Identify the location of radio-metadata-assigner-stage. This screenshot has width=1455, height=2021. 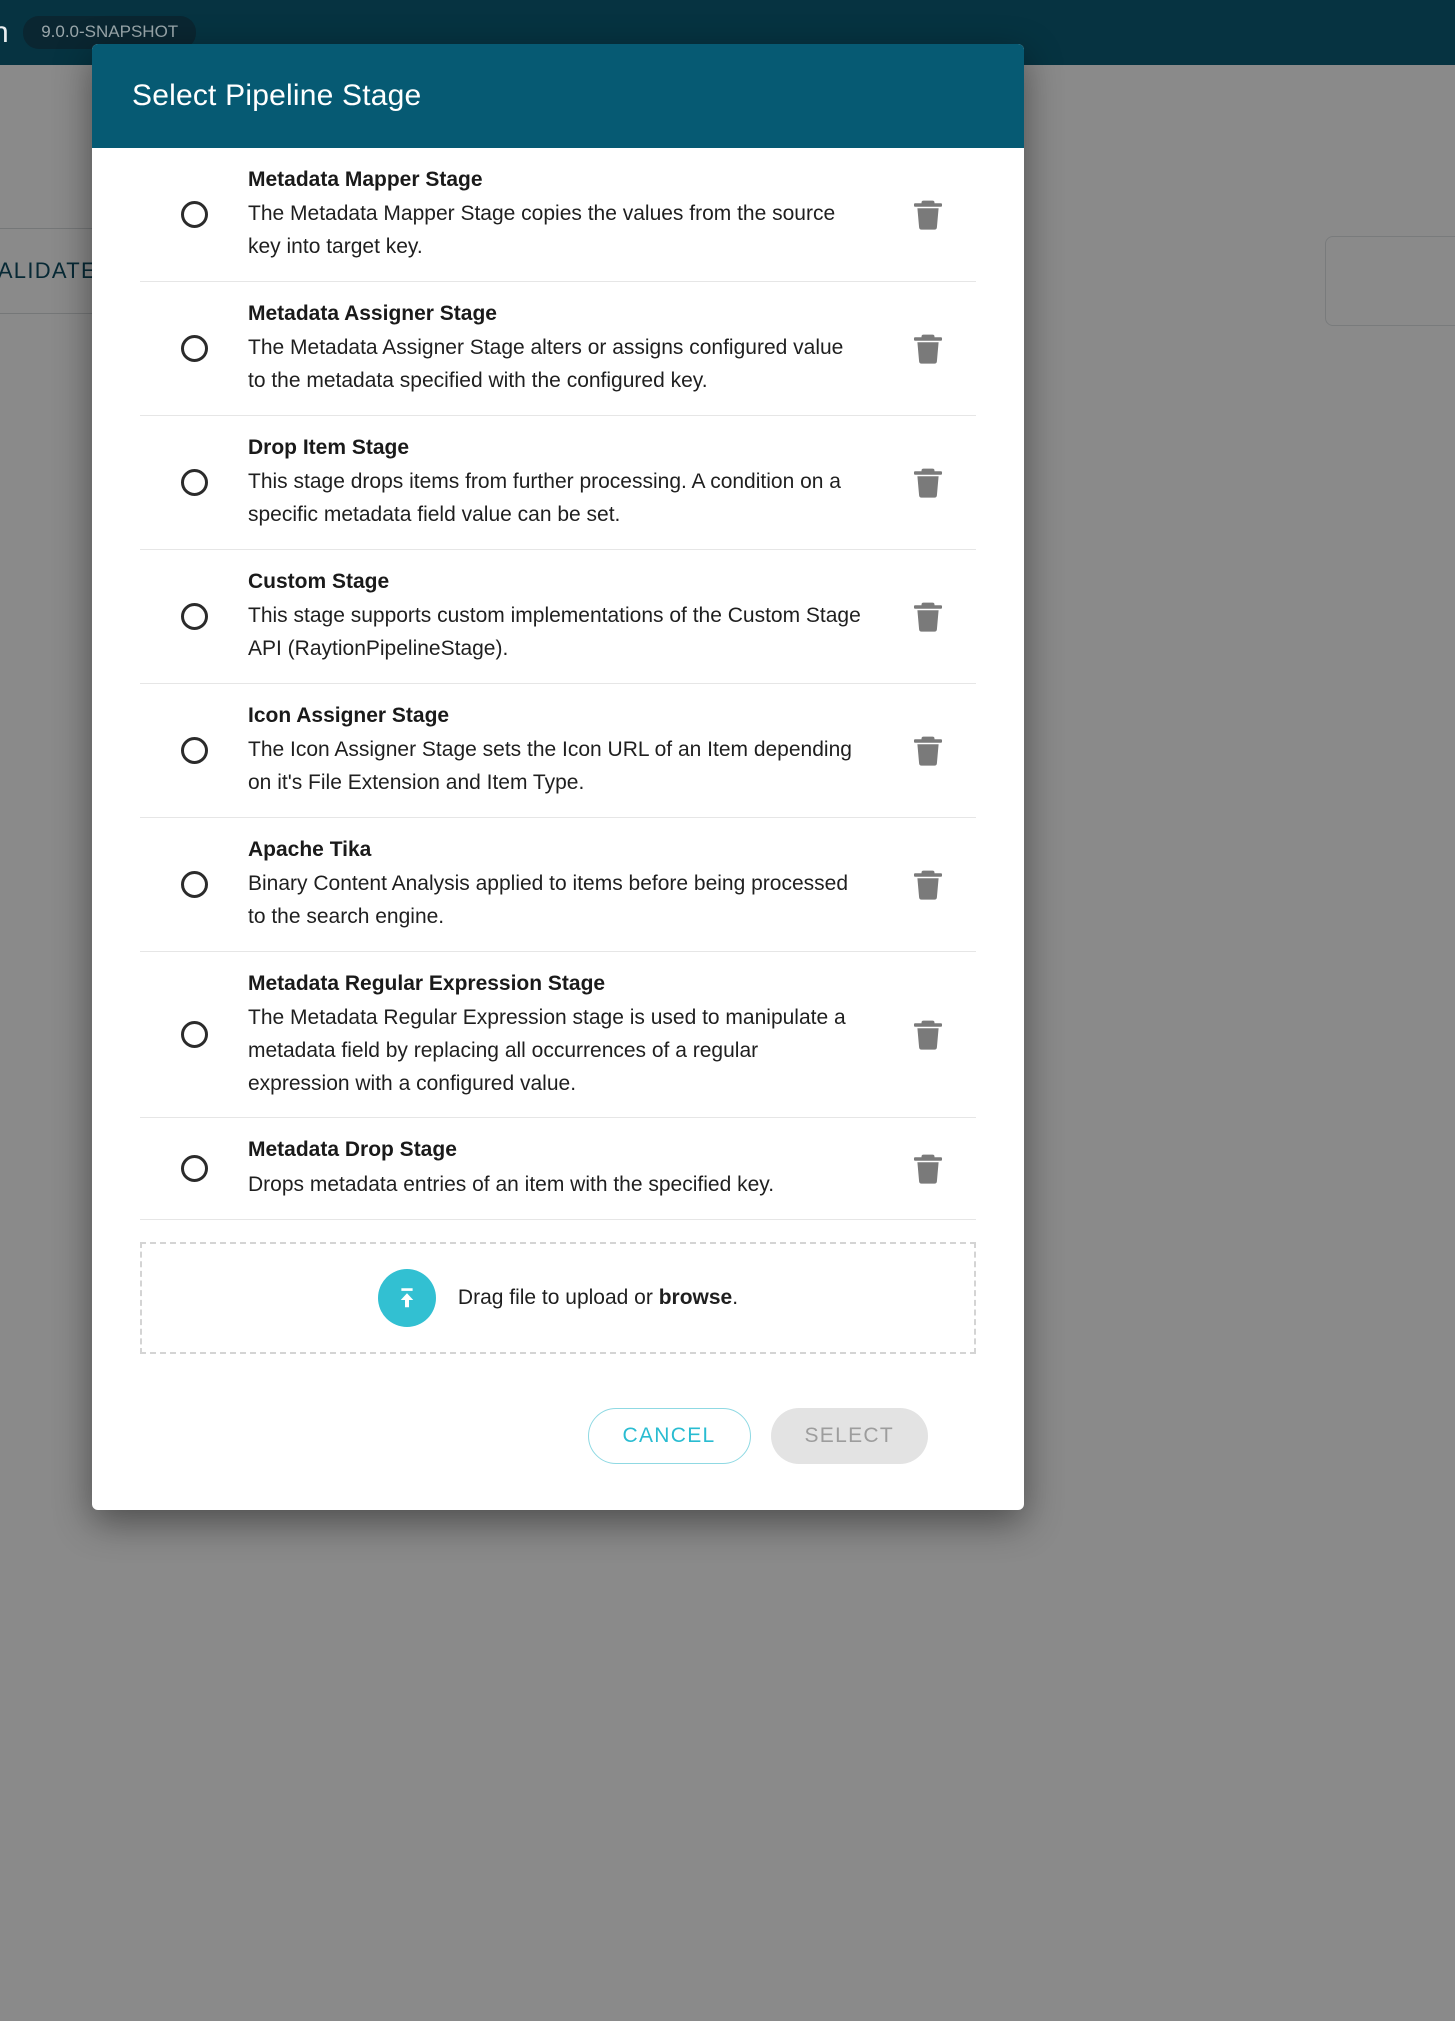
(194, 348).